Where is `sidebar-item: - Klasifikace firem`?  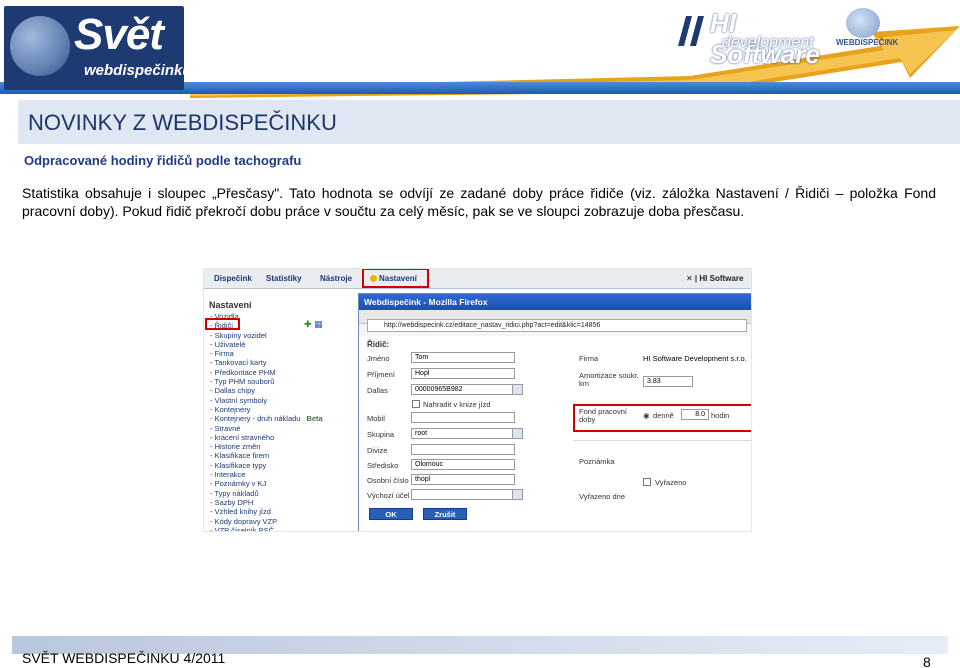
sidebar-item: - Klasifikace firem is located at coordinates (266, 455).